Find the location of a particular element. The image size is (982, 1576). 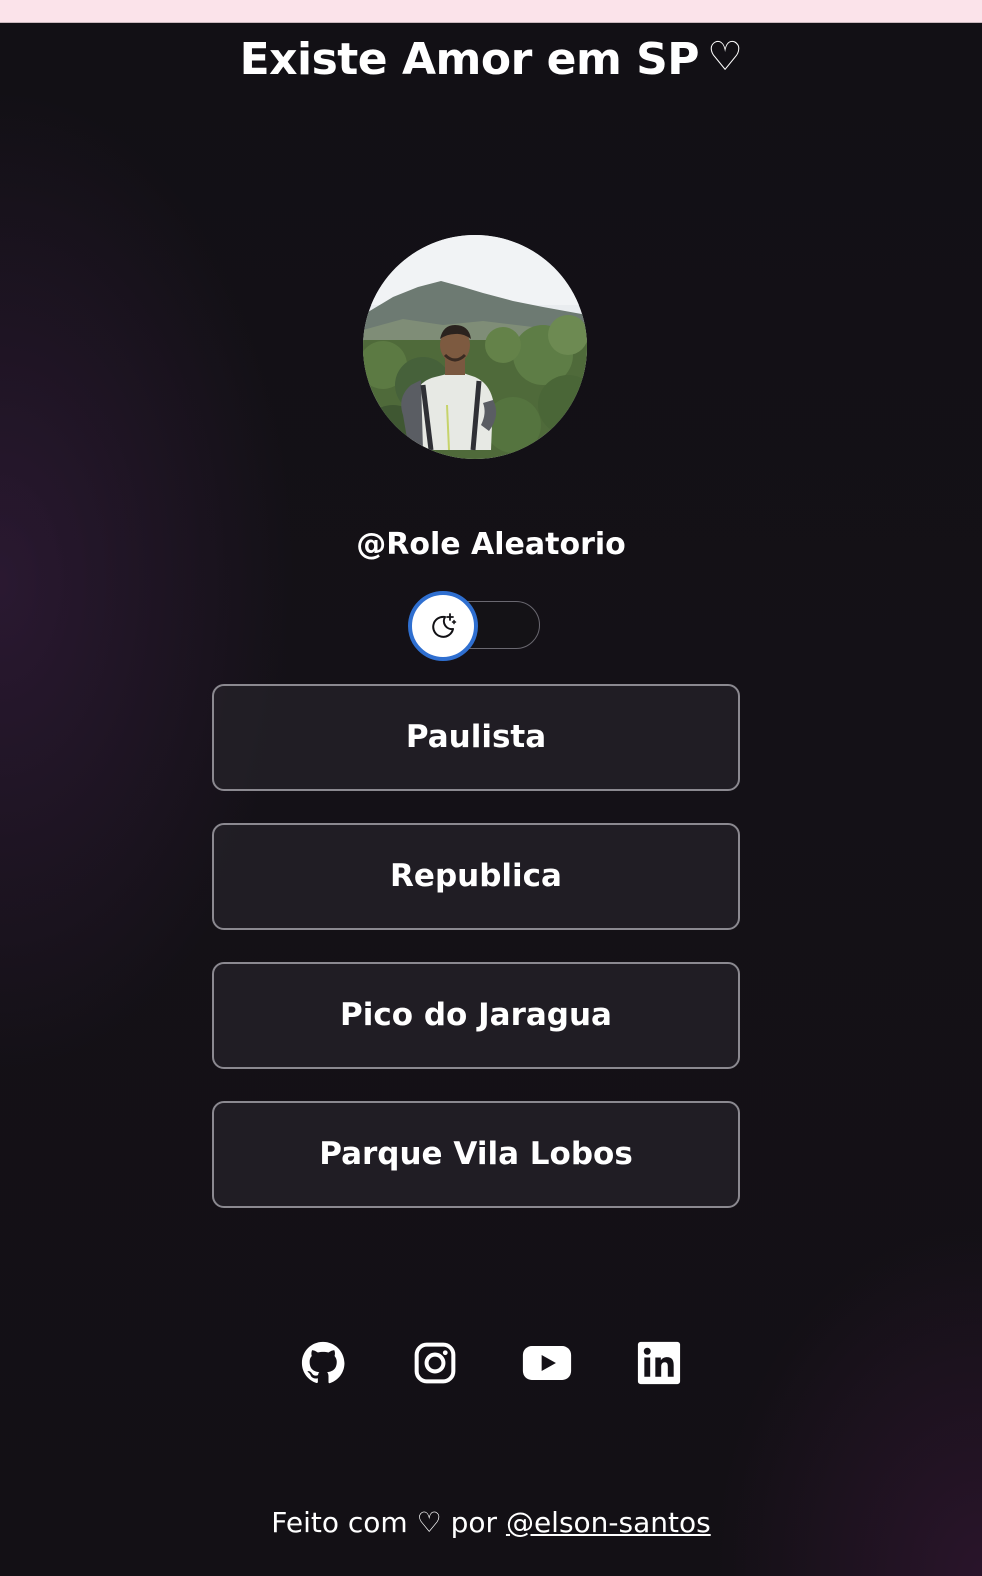

browser-top-bar is located at coordinates (491, 11).